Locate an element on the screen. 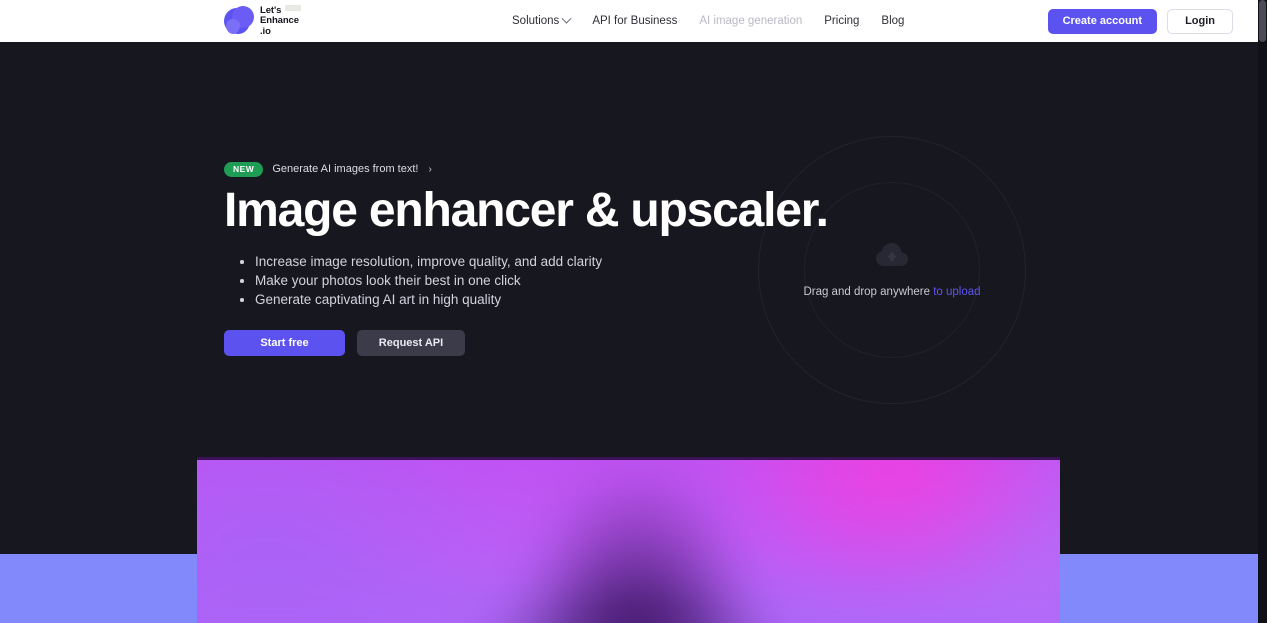 This screenshot has height=623, width=1267. request-api-button: Request API is located at coordinates (411, 343).